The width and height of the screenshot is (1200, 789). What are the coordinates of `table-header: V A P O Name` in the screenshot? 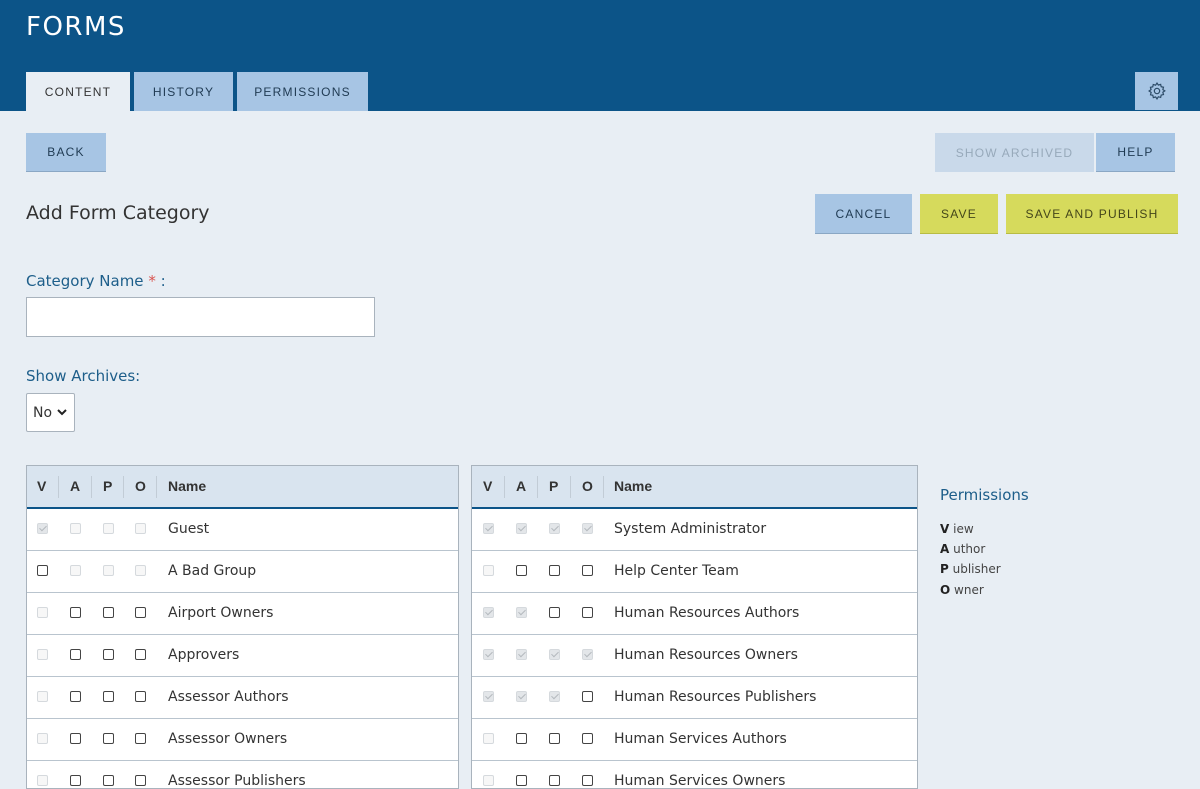 It's located at (694, 487).